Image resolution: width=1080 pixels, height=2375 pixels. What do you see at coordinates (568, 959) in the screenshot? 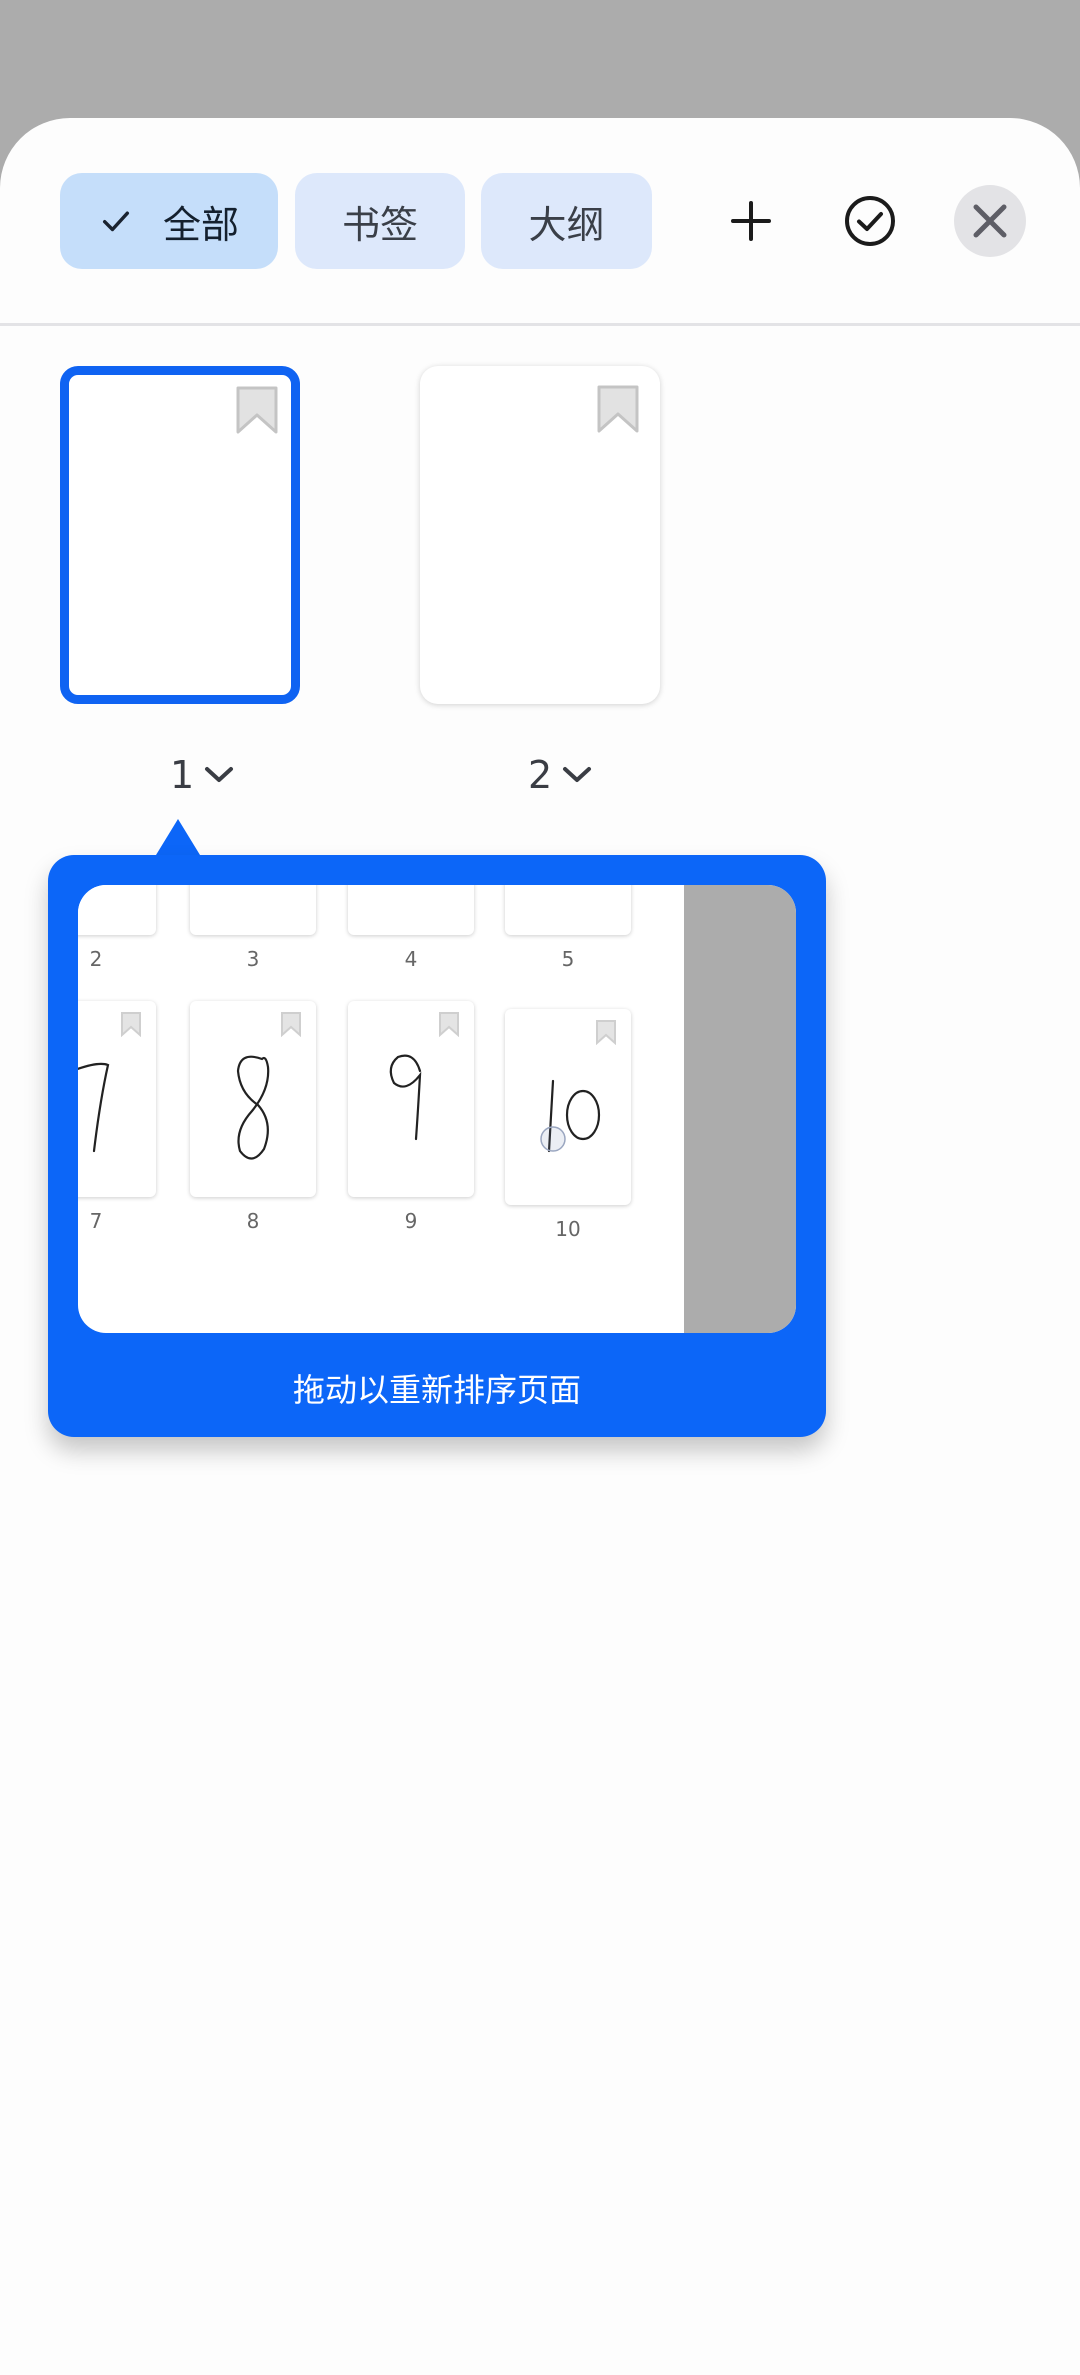
I see `preview-page-label: 5` at bounding box center [568, 959].